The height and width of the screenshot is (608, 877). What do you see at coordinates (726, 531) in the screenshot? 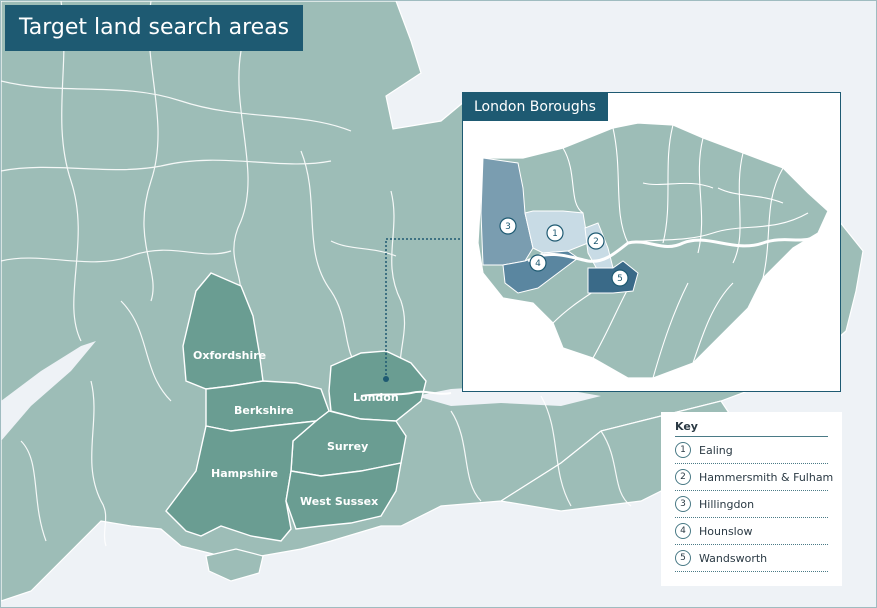
I see `key-label-hounslow: Hounslow` at bounding box center [726, 531].